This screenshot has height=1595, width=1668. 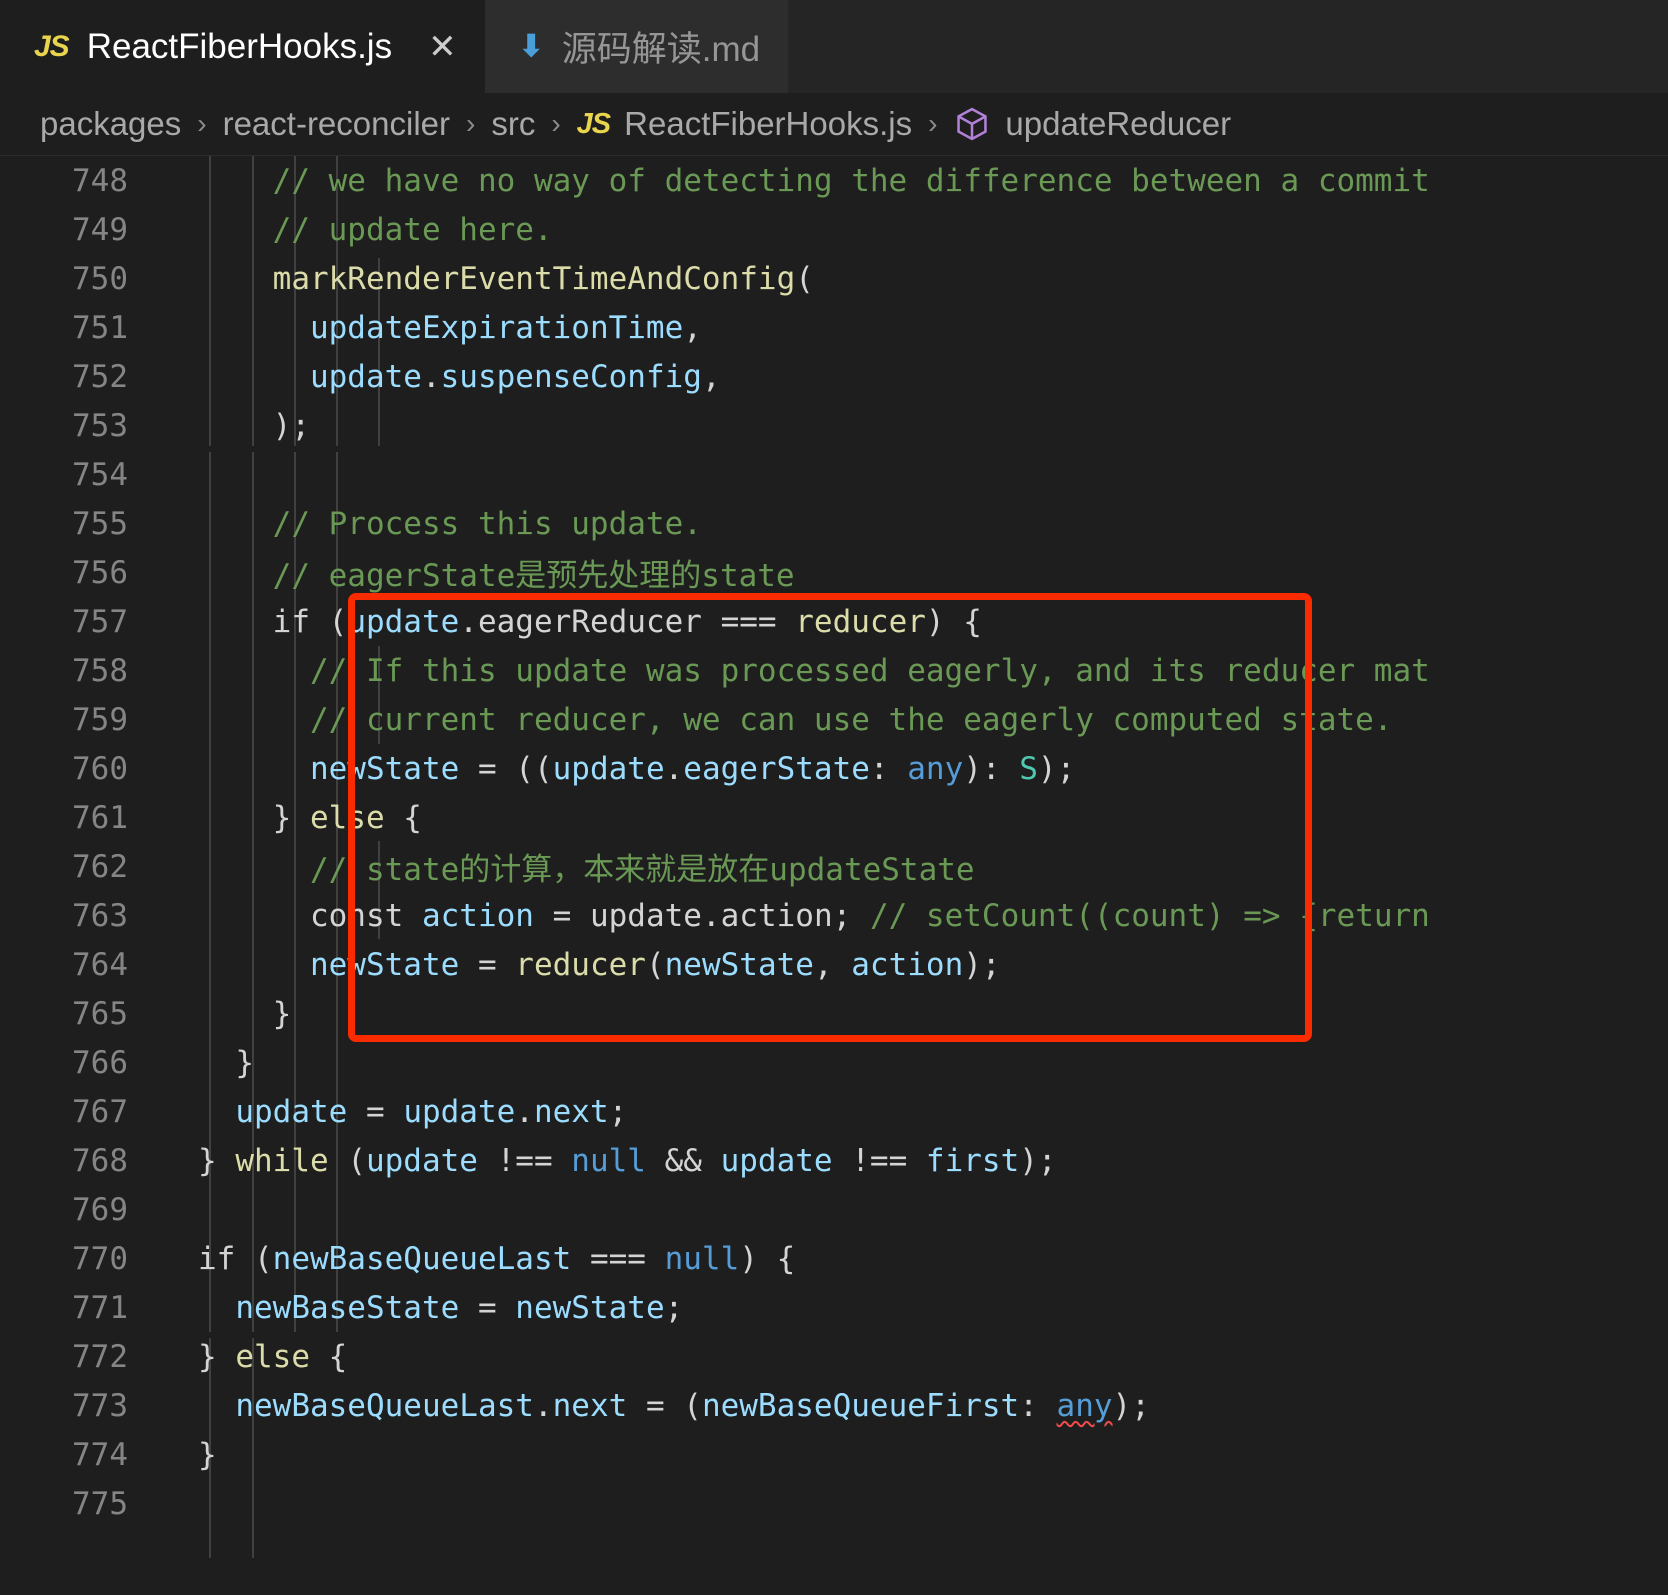 What do you see at coordinates (336, 124) in the screenshot?
I see `breadcrumb-item-react-reconciler: react-reconciler` at bounding box center [336, 124].